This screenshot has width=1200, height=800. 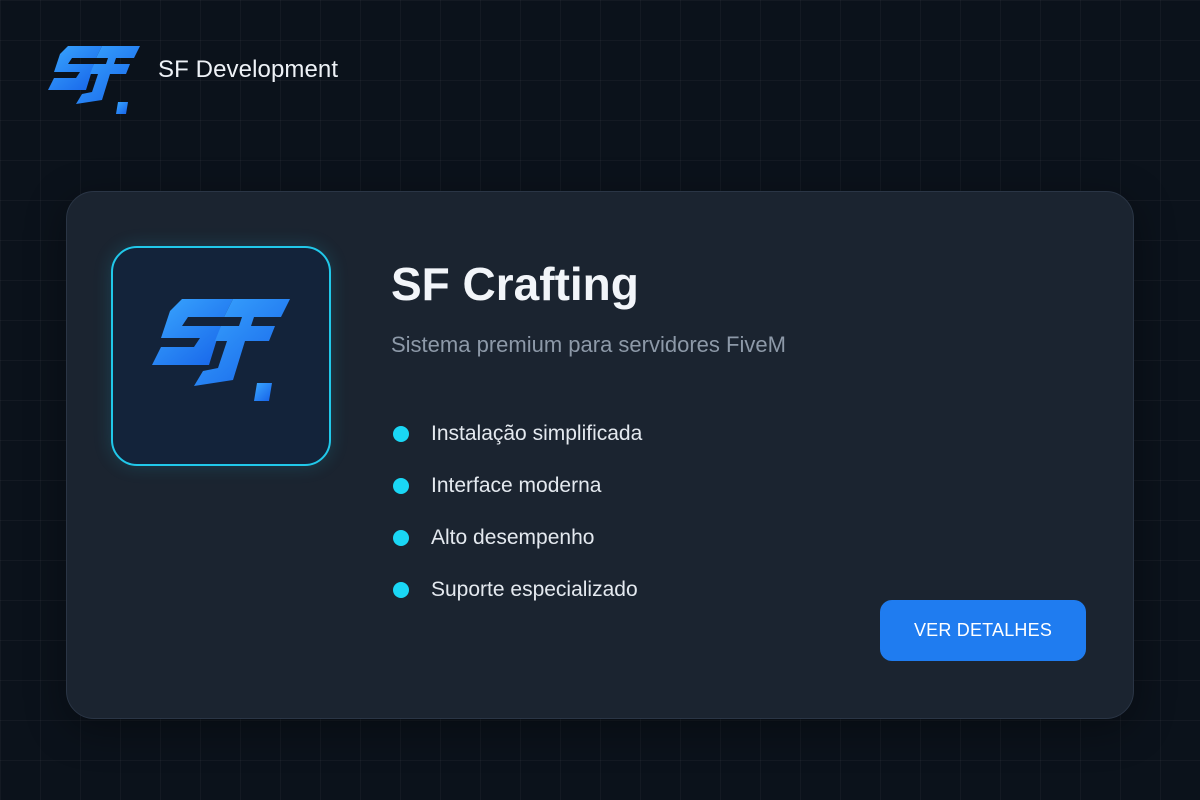 What do you see at coordinates (537, 433) in the screenshot?
I see `feature-text: Instalação simplificada` at bounding box center [537, 433].